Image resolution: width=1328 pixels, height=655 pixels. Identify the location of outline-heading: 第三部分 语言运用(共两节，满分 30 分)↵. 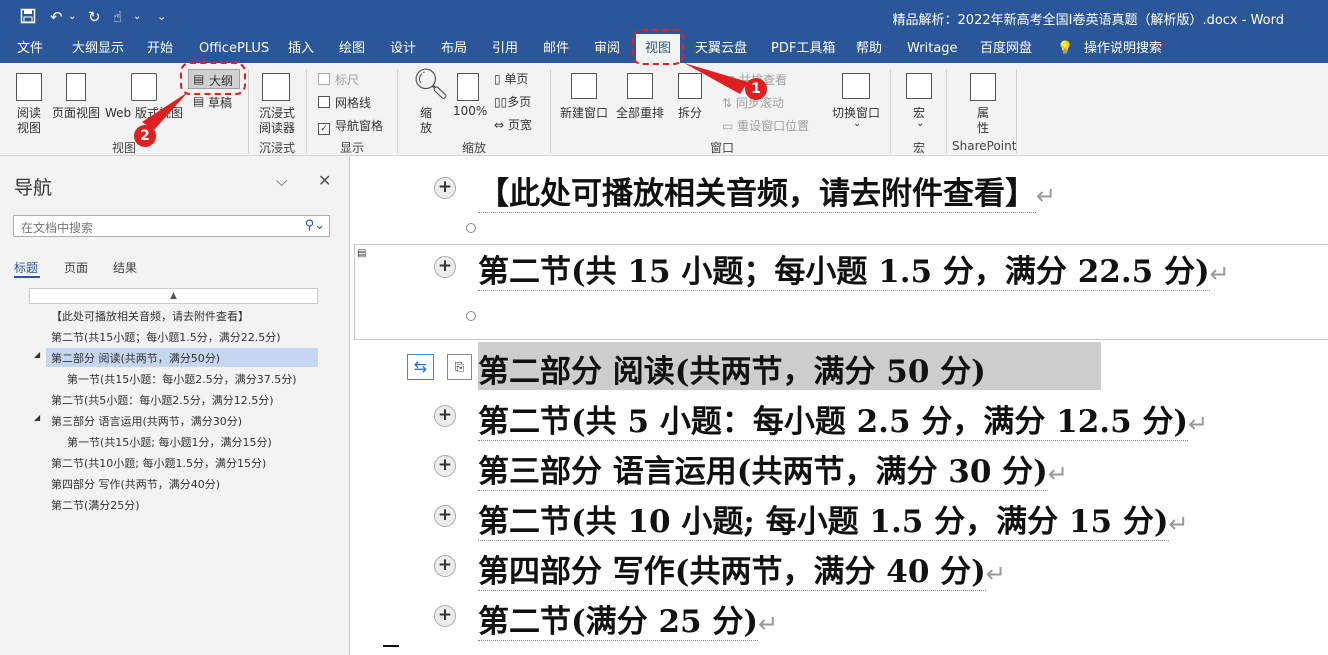
(773, 468).